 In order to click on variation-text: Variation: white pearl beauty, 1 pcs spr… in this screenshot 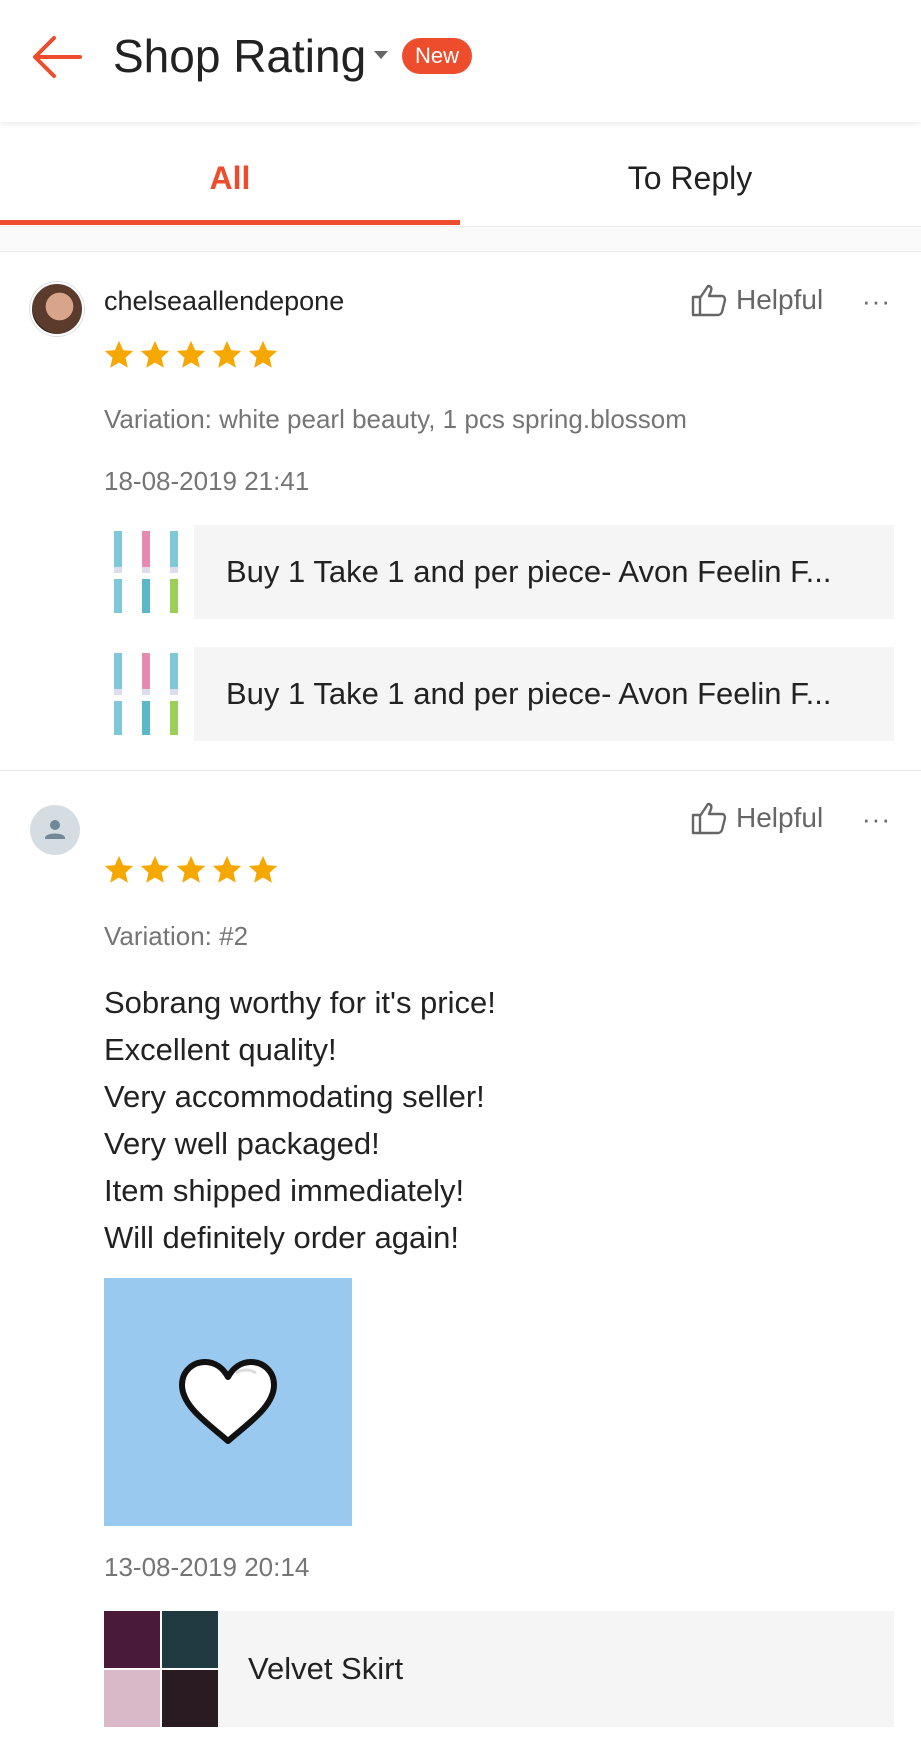, I will do `click(395, 419)`.